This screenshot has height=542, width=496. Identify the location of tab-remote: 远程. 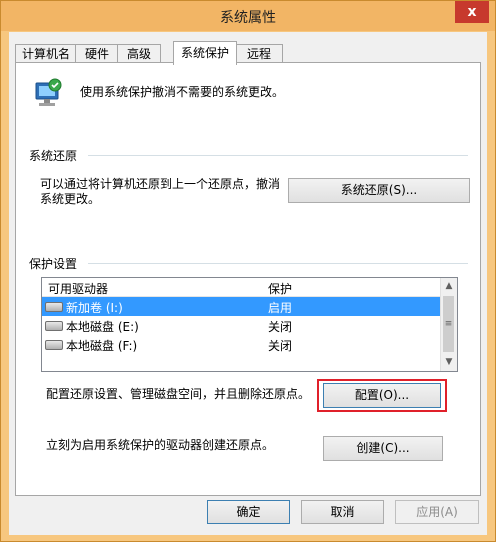
(259, 54).